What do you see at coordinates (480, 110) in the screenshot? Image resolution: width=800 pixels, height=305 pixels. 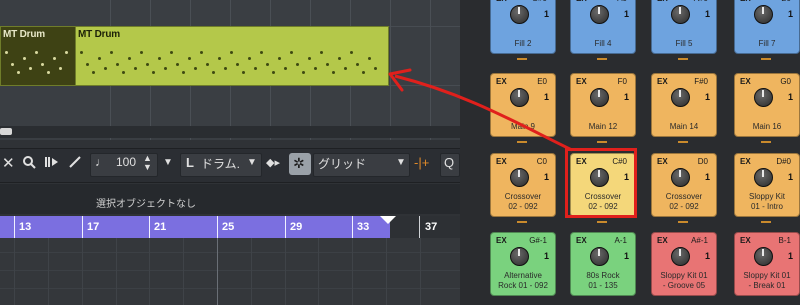 I see `annotation-arrow-icon` at bounding box center [480, 110].